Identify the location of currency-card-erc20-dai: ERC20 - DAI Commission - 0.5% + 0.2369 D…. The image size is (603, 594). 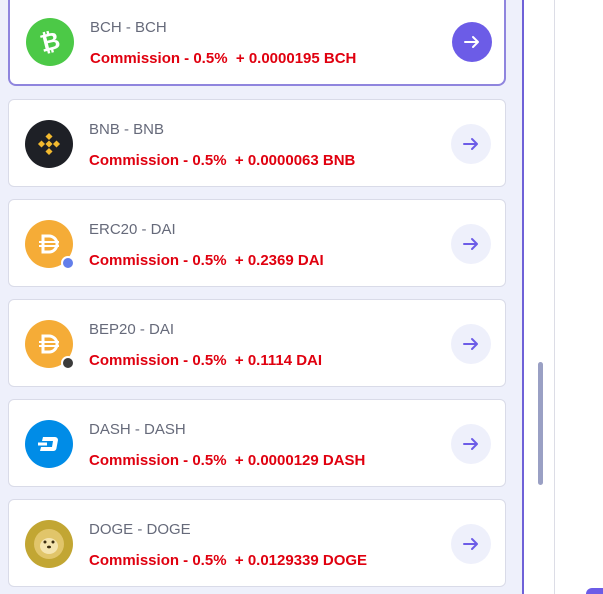
(257, 243).